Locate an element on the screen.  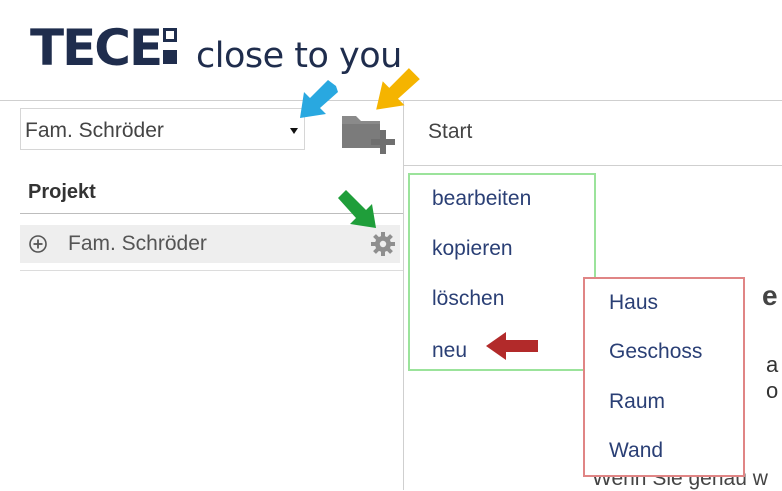
heading-fragment: e is located at coordinates (770, 295).